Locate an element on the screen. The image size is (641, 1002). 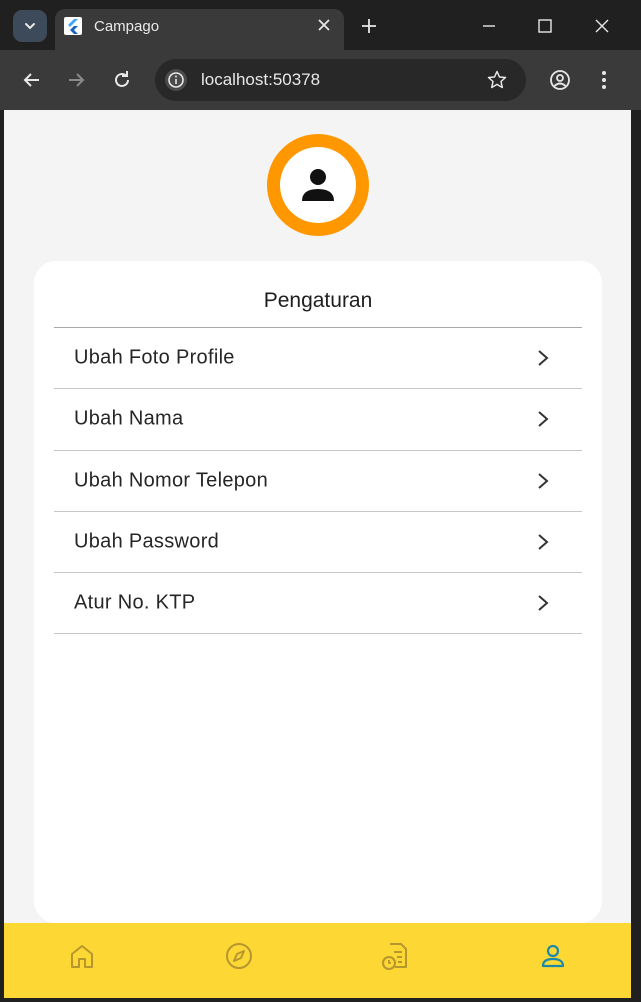
reload-icon is located at coordinates (122, 80).